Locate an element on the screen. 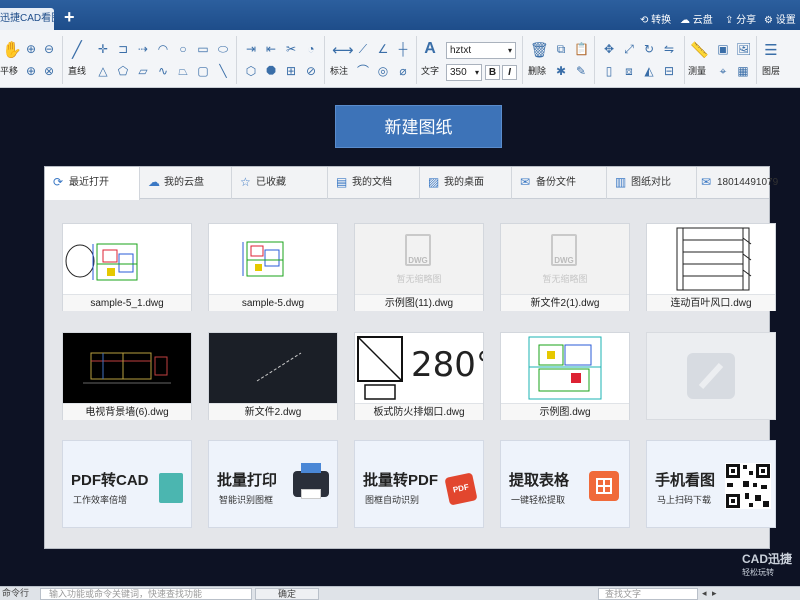 The height and width of the screenshot is (600, 800). hand-icon: ✋ is located at coordinates (12, 51).